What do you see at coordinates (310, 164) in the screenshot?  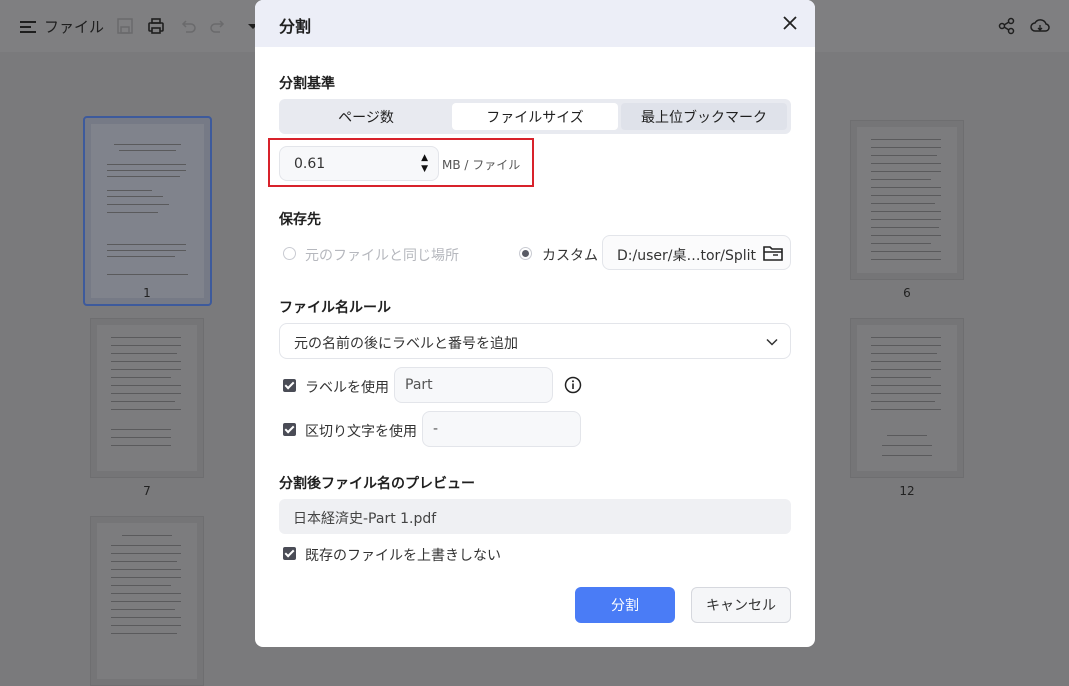 I see `file-size-value: 0.61` at bounding box center [310, 164].